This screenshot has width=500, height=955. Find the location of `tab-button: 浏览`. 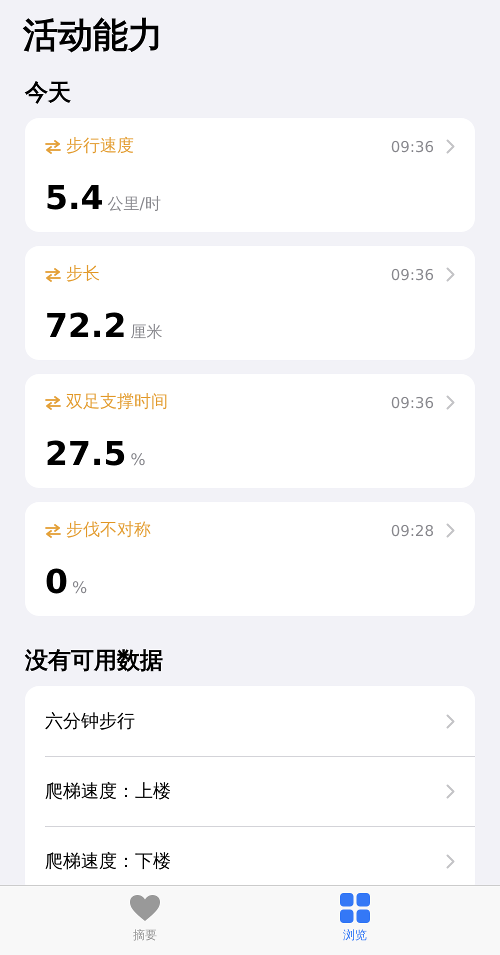

tab-button: 浏览 is located at coordinates (355, 923).